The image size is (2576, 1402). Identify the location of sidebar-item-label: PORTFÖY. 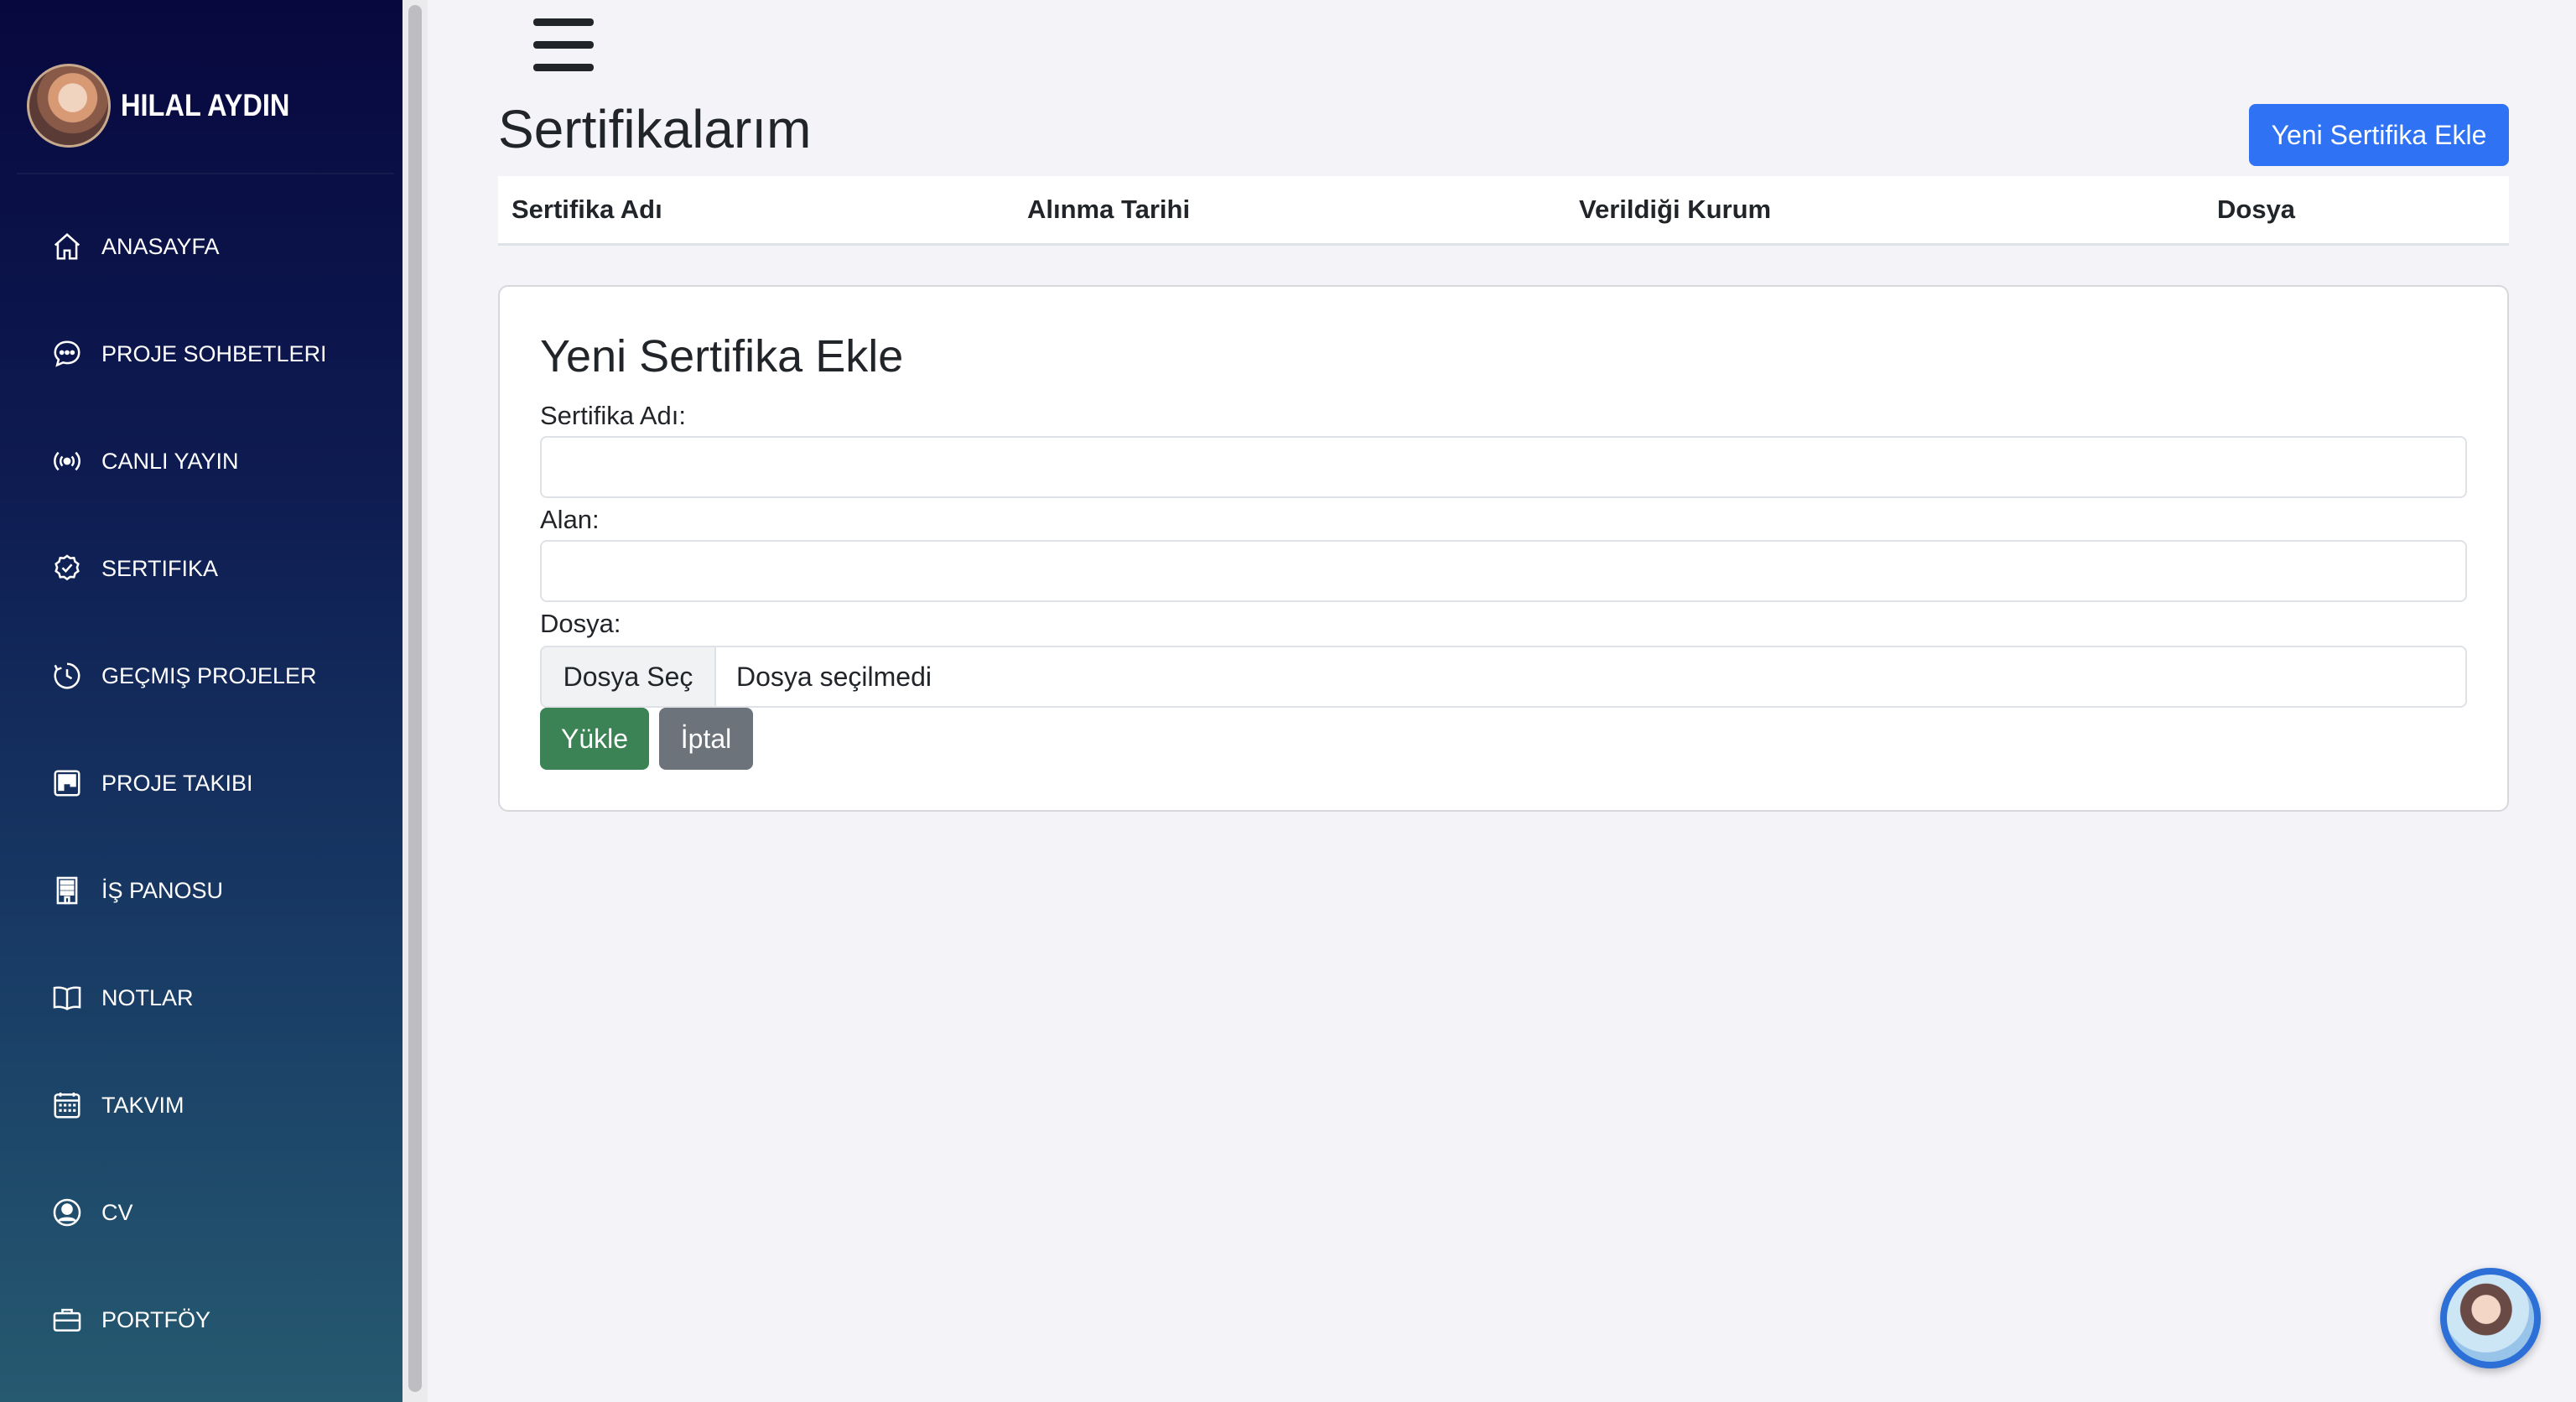
(156, 1319).